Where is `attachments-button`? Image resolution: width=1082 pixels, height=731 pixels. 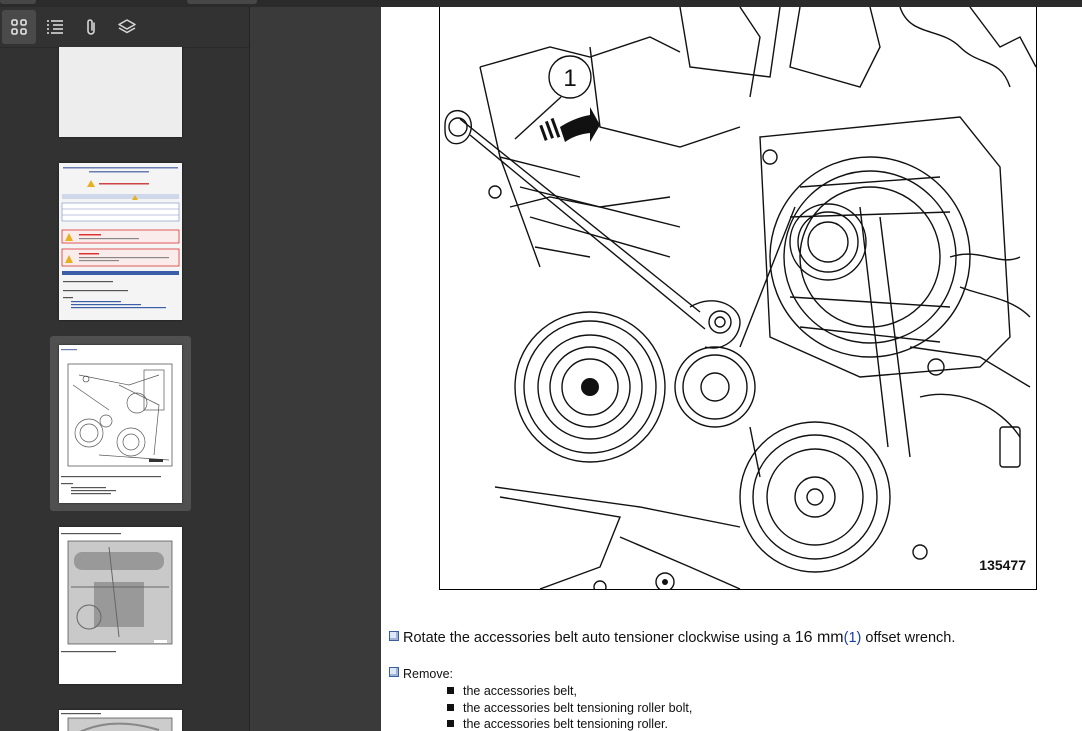
attachments-button is located at coordinates (91, 27).